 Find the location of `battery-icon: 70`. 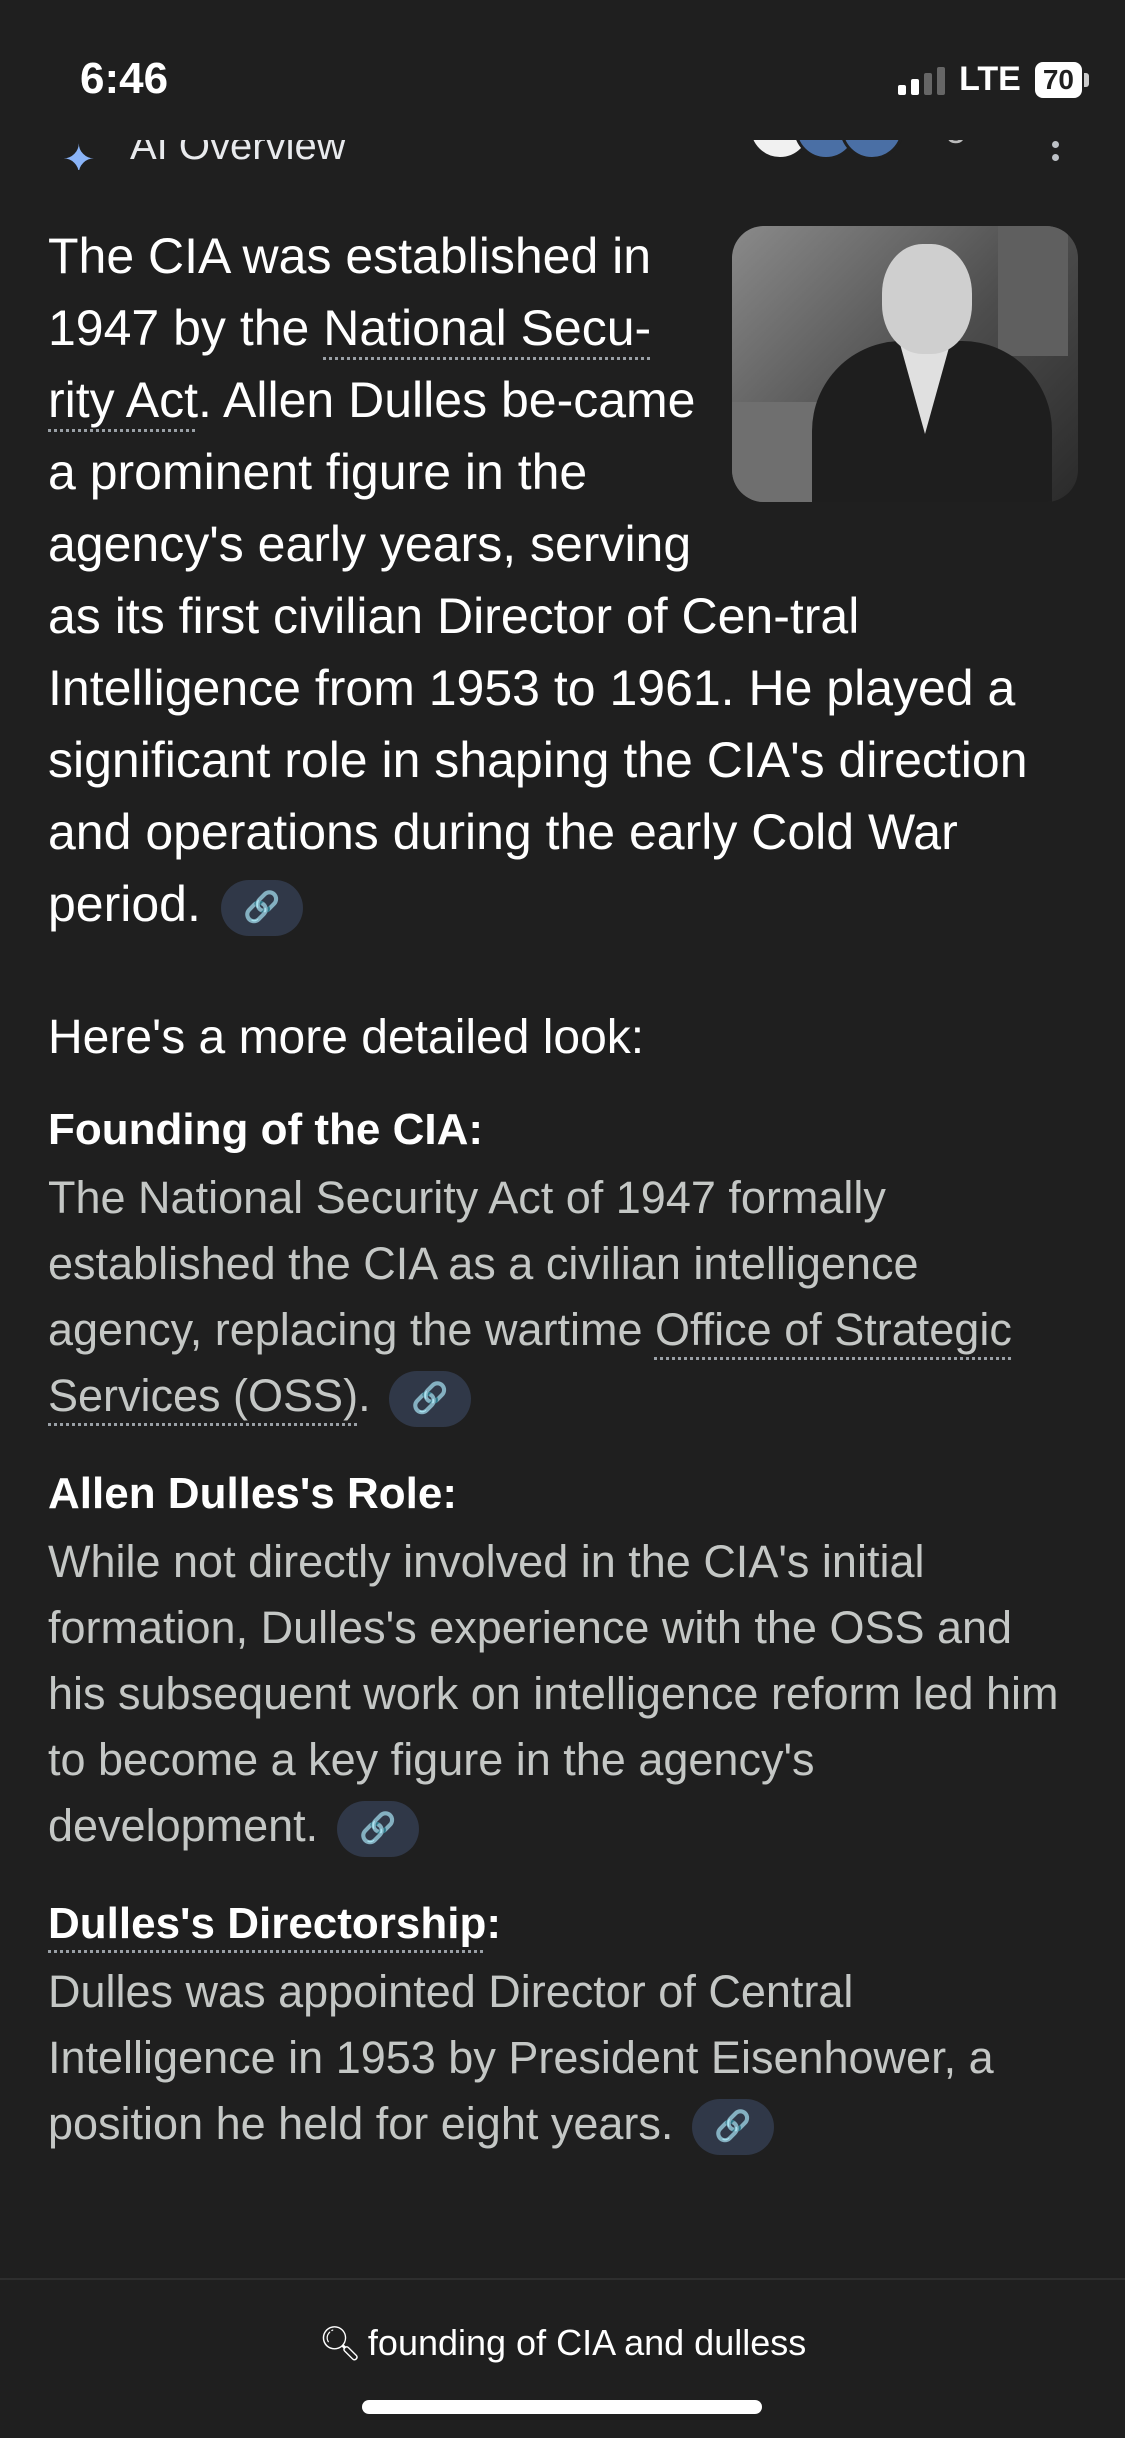

battery-icon: 70 is located at coordinates (1061, 79).